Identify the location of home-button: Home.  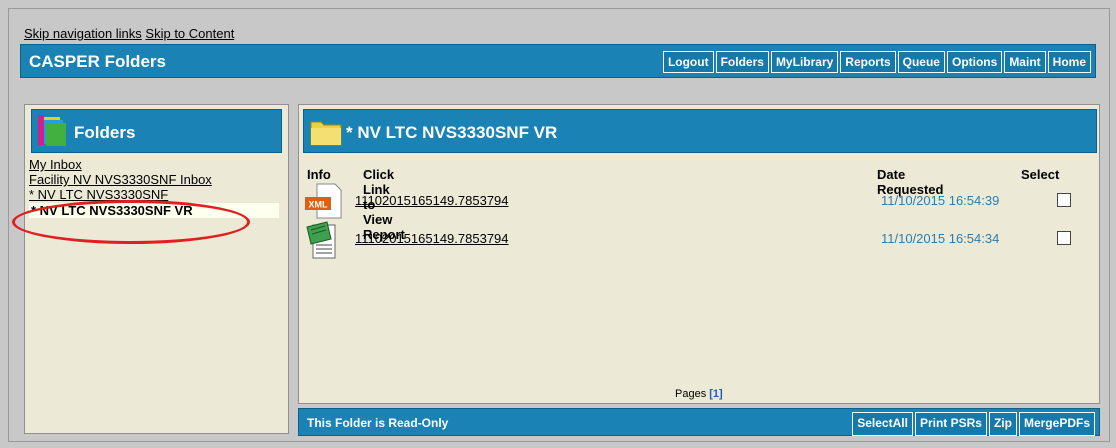
(1069, 62).